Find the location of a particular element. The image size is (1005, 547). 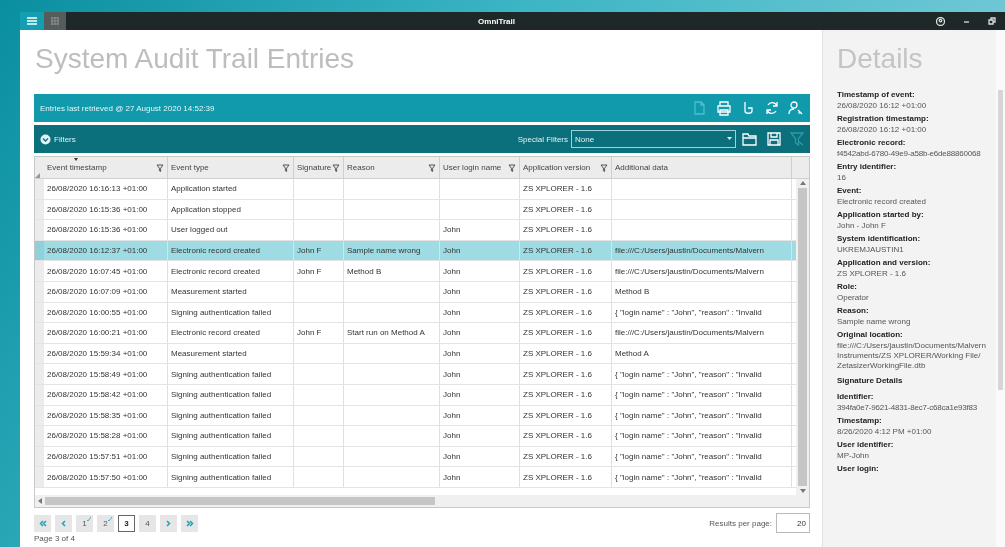

table-cell: Application stopped is located at coordinates (206, 209).